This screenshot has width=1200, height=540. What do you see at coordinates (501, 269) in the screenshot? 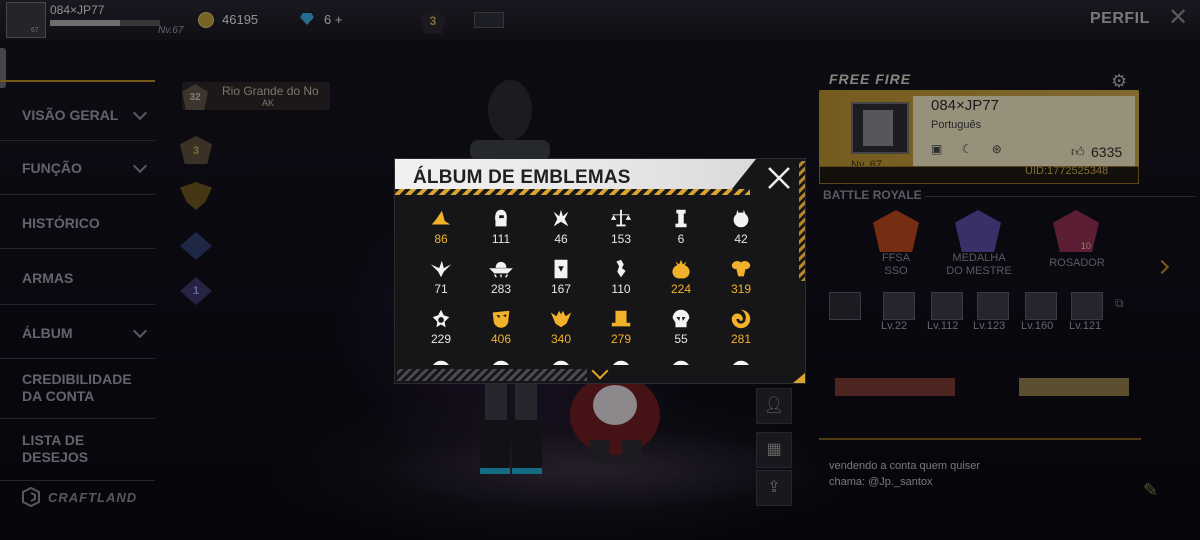
I see `ufo-icon` at bounding box center [501, 269].